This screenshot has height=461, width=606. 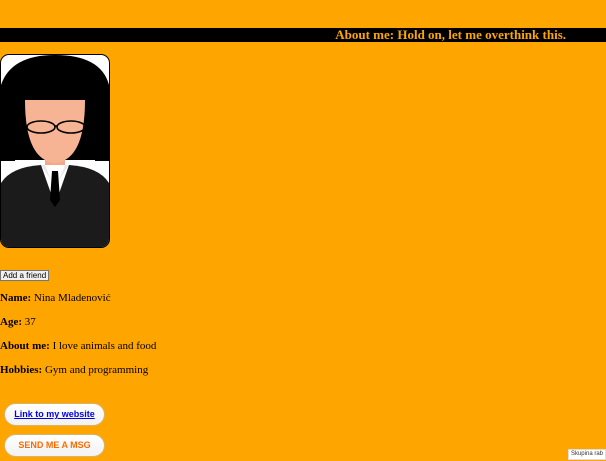 What do you see at coordinates (95, 370) in the screenshot?
I see `hobbies-value: Gym and programming` at bounding box center [95, 370].